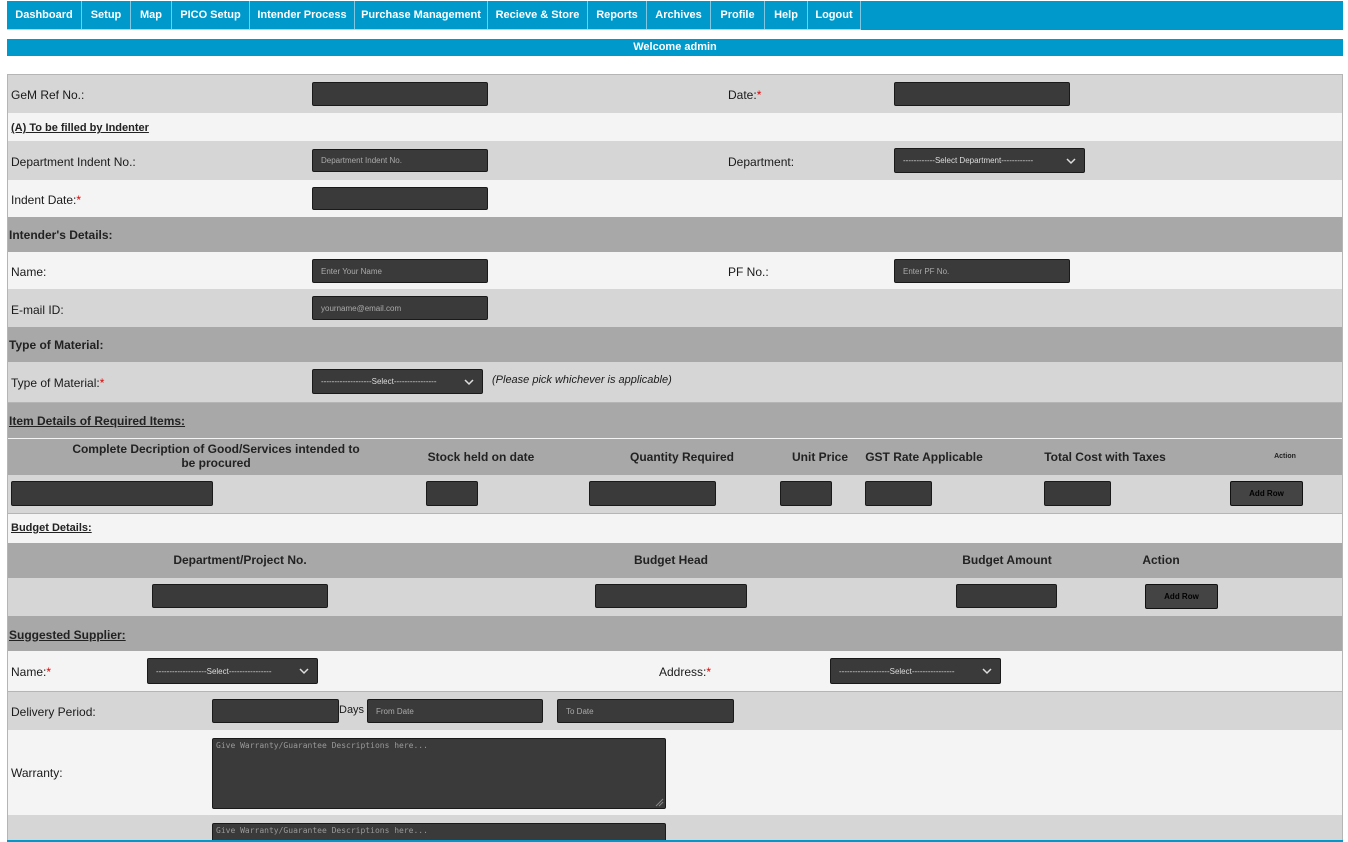 This screenshot has height=842, width=1348. I want to click on nav-dashboard: Dashboard, so click(44, 15).